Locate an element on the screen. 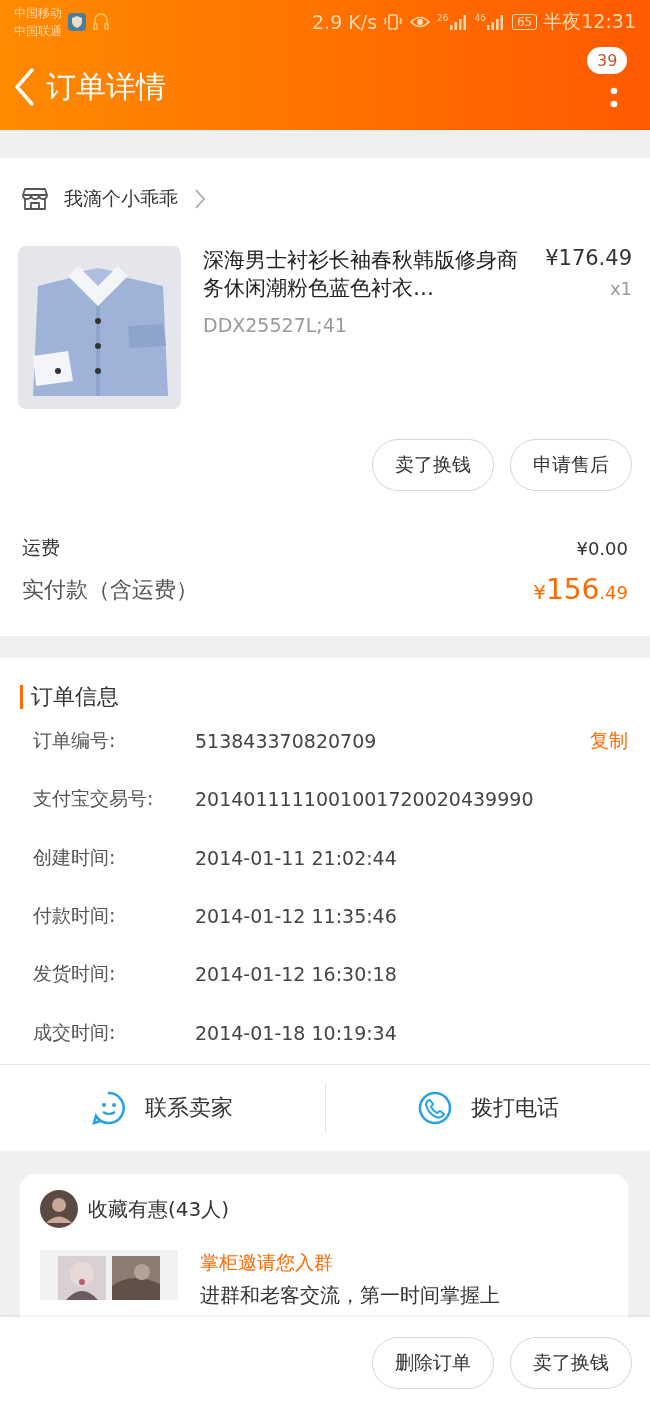 This screenshot has height=1408, width=650. action-button: 删除订单 is located at coordinates (433, 1363).